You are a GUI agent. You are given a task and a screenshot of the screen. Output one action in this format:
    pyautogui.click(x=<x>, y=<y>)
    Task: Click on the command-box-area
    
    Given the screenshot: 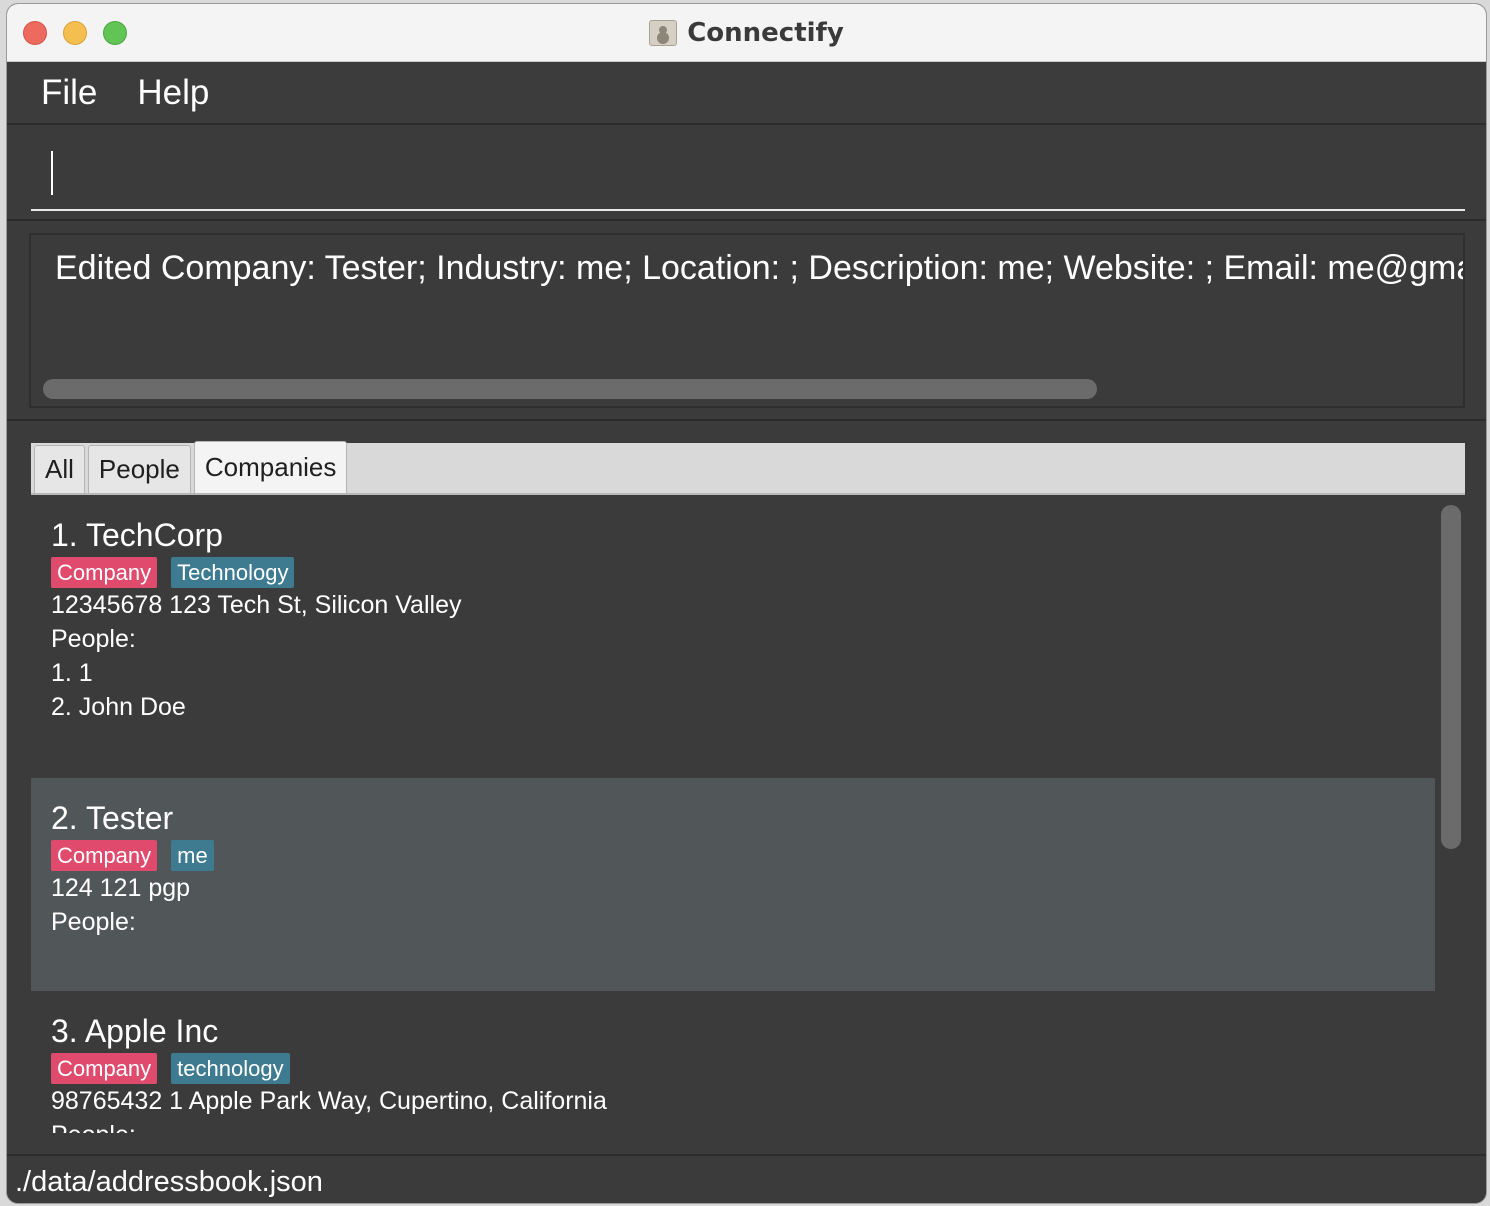 What is the action you would take?
    pyautogui.click(x=746, y=173)
    